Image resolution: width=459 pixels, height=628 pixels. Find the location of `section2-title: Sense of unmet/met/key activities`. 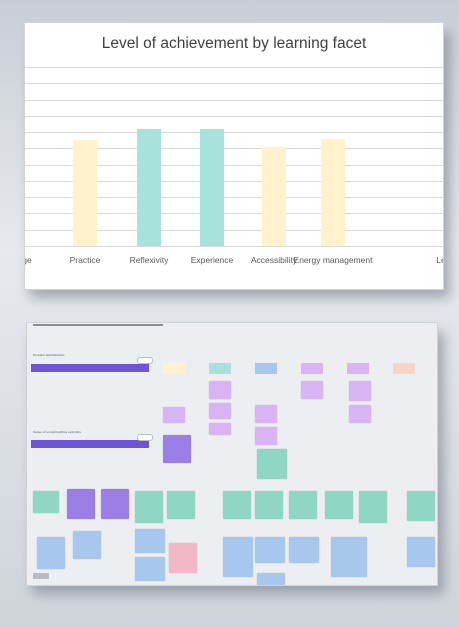

section2-title: Sense of unmet/met/key activities is located at coordinates (57, 432).